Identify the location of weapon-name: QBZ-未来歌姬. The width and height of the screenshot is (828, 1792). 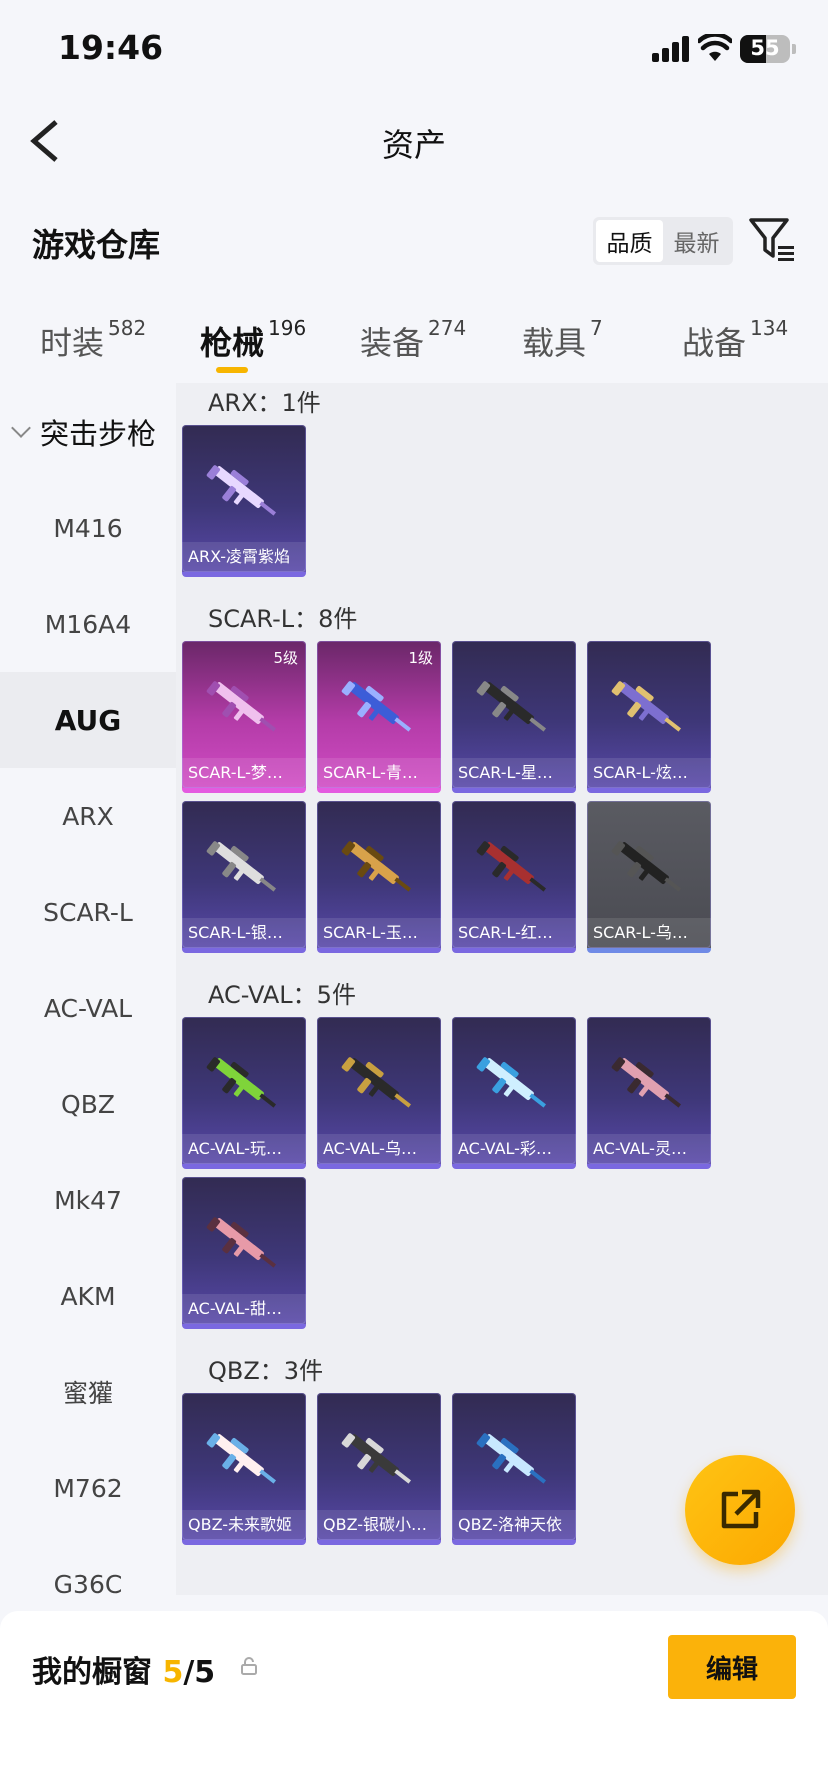
(244, 1525).